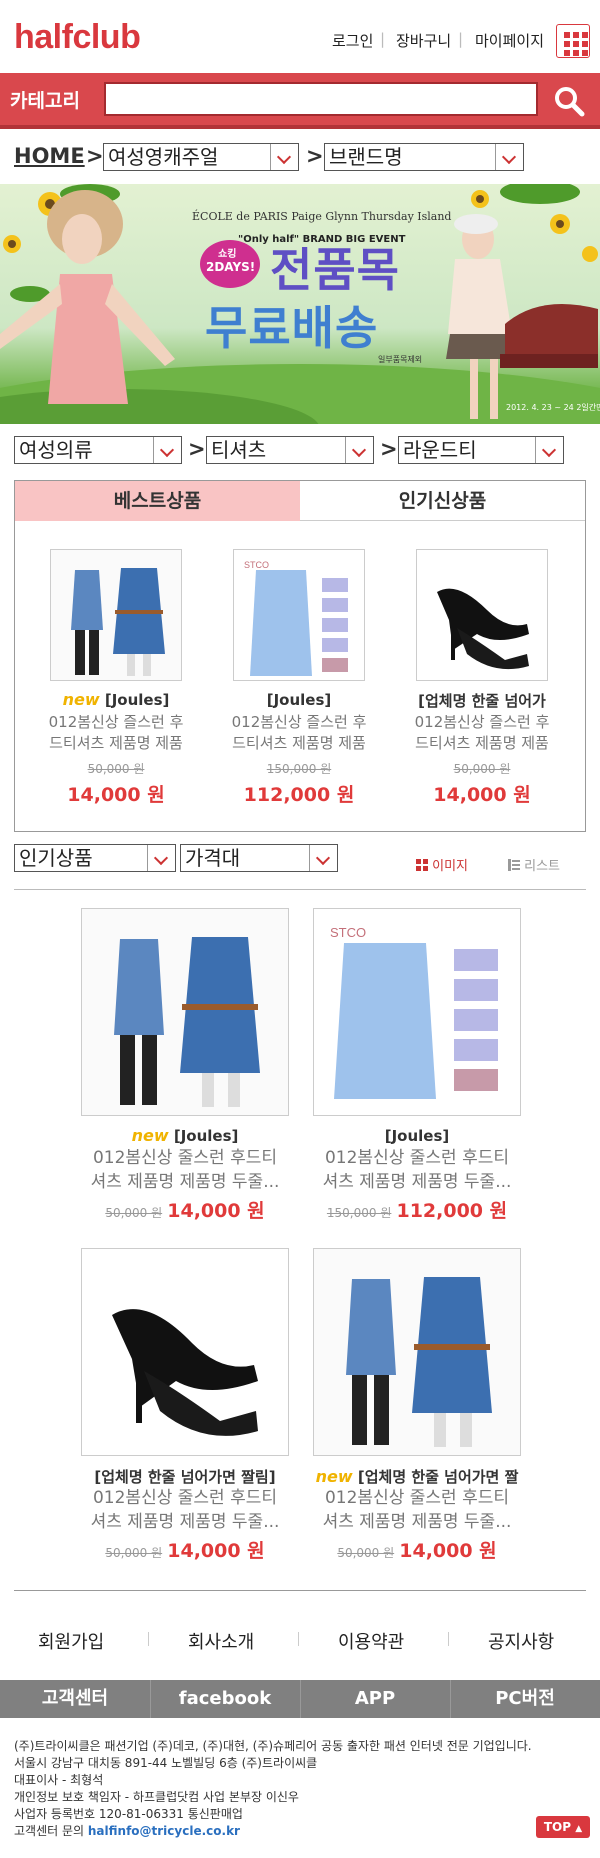 The height and width of the screenshot is (1858, 600). What do you see at coordinates (579, 1829) in the screenshot?
I see `caret-up-icon: ▲` at bounding box center [579, 1829].